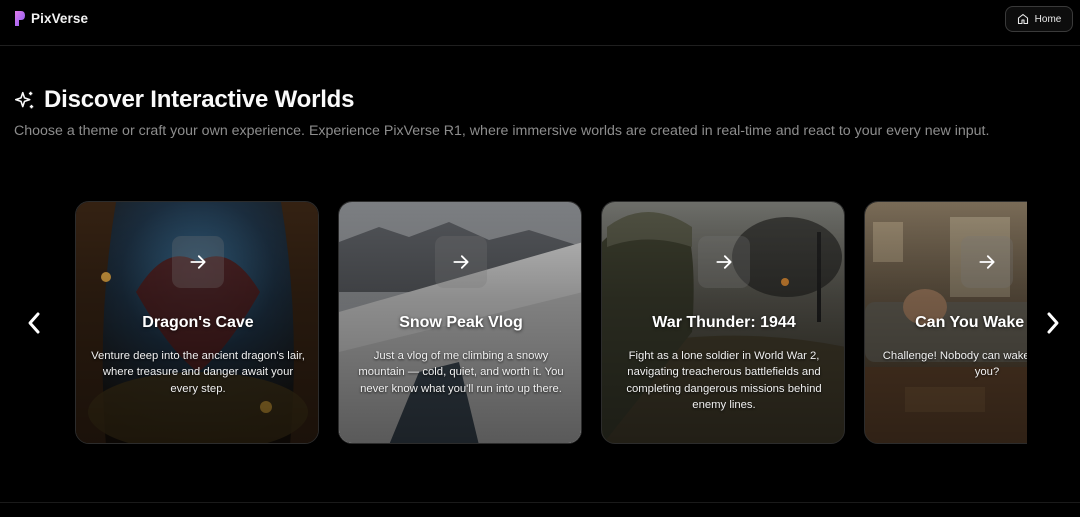  Describe the element at coordinates (971, 322) in the screenshot. I see `world-card-title: Can You Wake Him` at that location.